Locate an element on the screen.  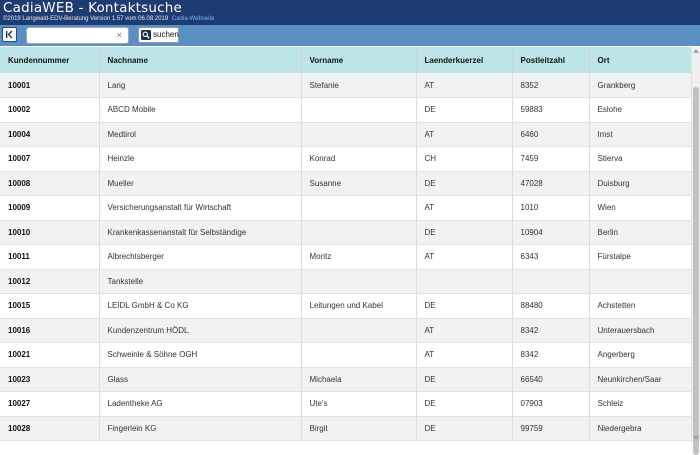
cell-nachname: Mueller is located at coordinates (199, 183).